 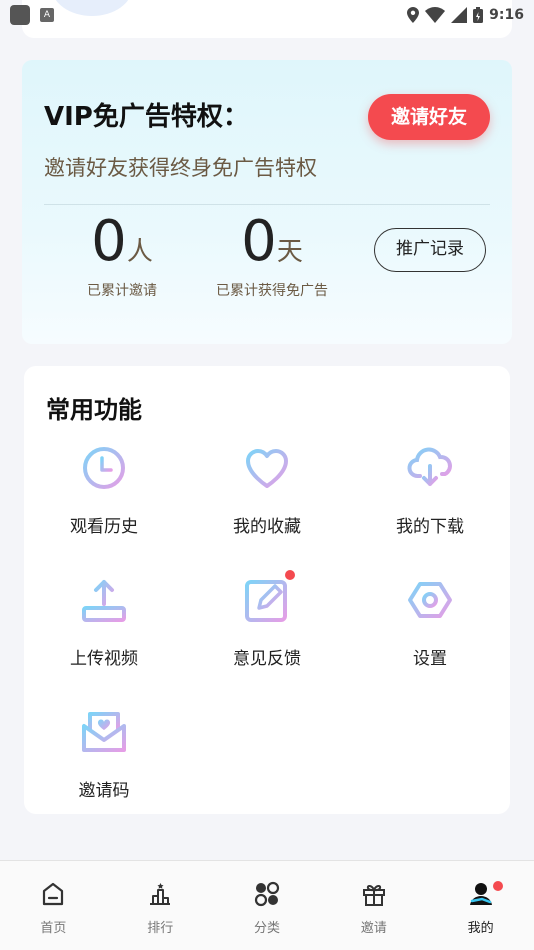 I want to click on functions-title: 常用功能, so click(x=94, y=410).